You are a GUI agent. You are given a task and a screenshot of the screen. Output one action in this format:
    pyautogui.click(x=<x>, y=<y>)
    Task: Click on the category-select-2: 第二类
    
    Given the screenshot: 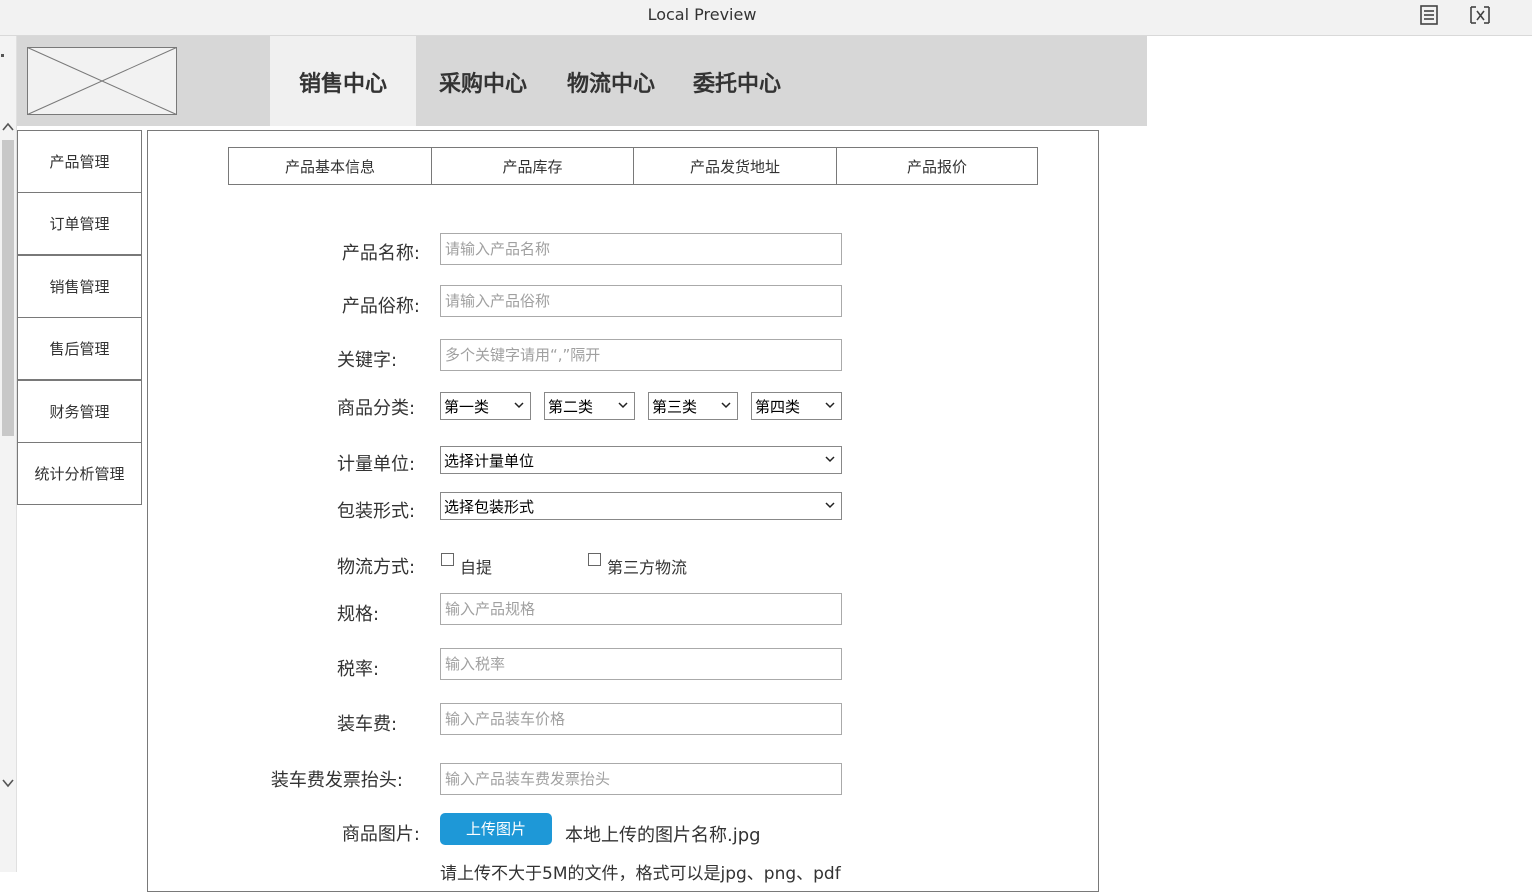 What is the action you would take?
    pyautogui.click(x=589, y=406)
    